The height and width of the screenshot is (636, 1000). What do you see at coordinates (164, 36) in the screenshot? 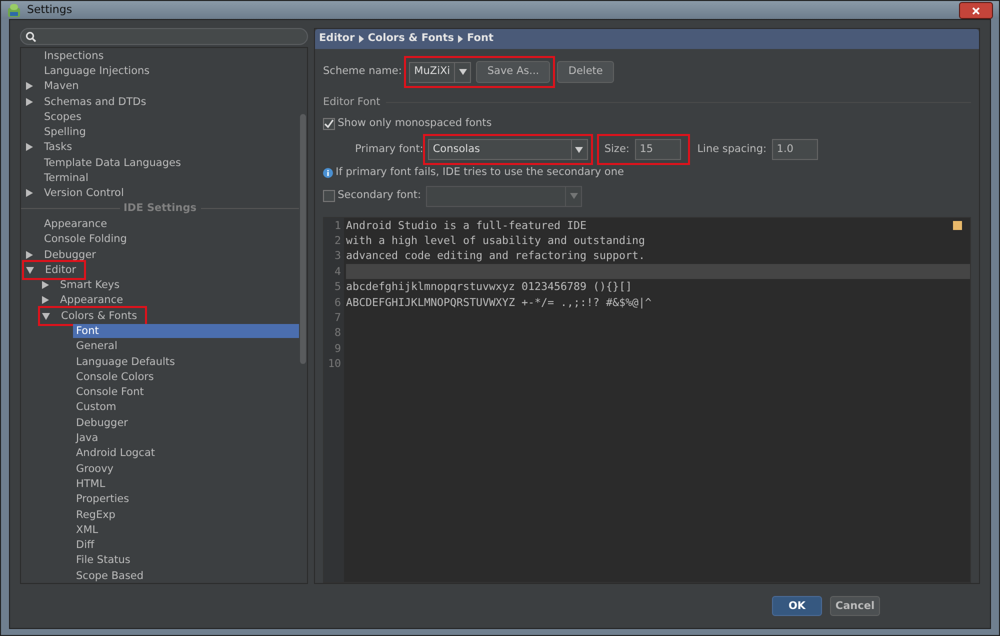
I see `search-field` at bounding box center [164, 36].